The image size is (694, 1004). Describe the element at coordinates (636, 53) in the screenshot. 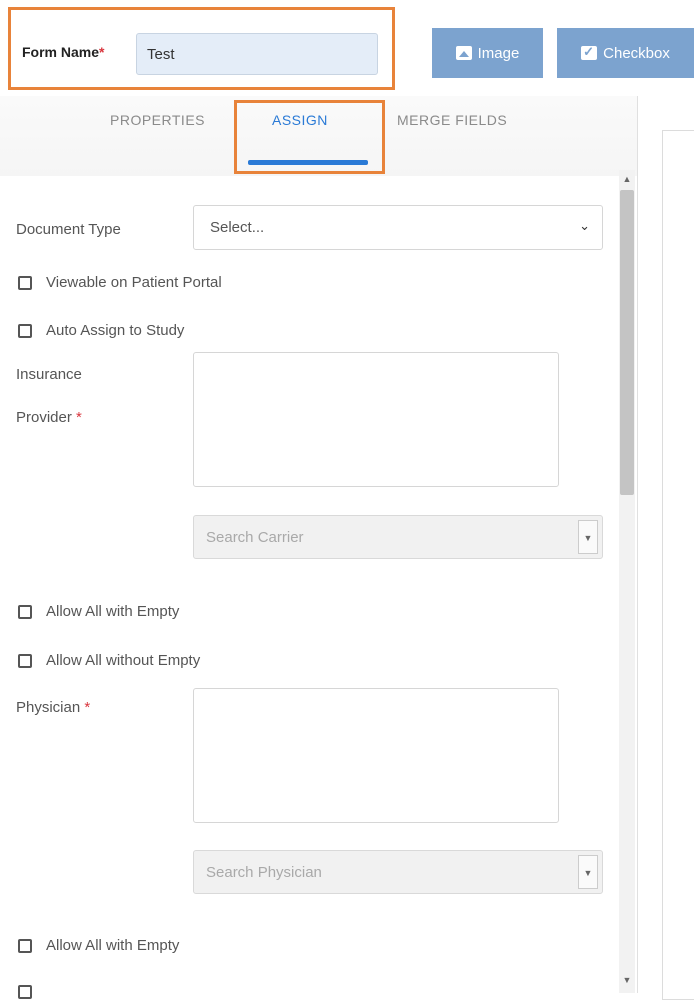

I see `checkbox-button-label: Checkbox` at that location.